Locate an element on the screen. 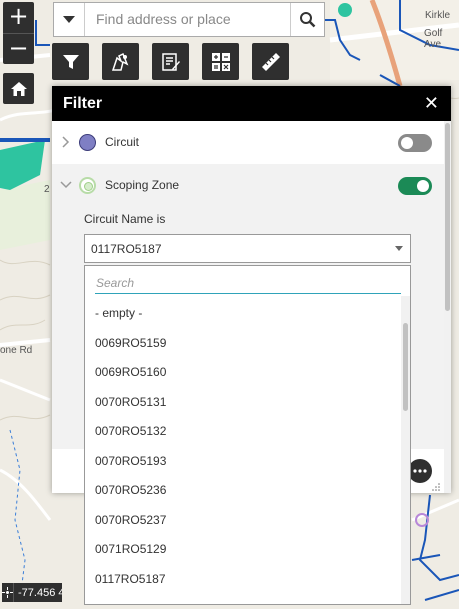  dropdown-option: 0070RO5132 is located at coordinates (244, 432).